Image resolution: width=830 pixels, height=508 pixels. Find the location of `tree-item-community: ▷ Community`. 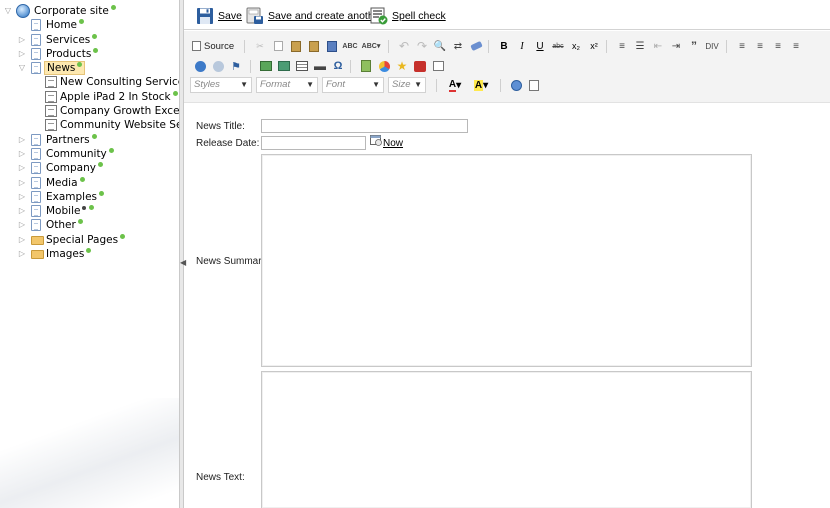

tree-item-community: ▷ Community is located at coordinates (89, 154).